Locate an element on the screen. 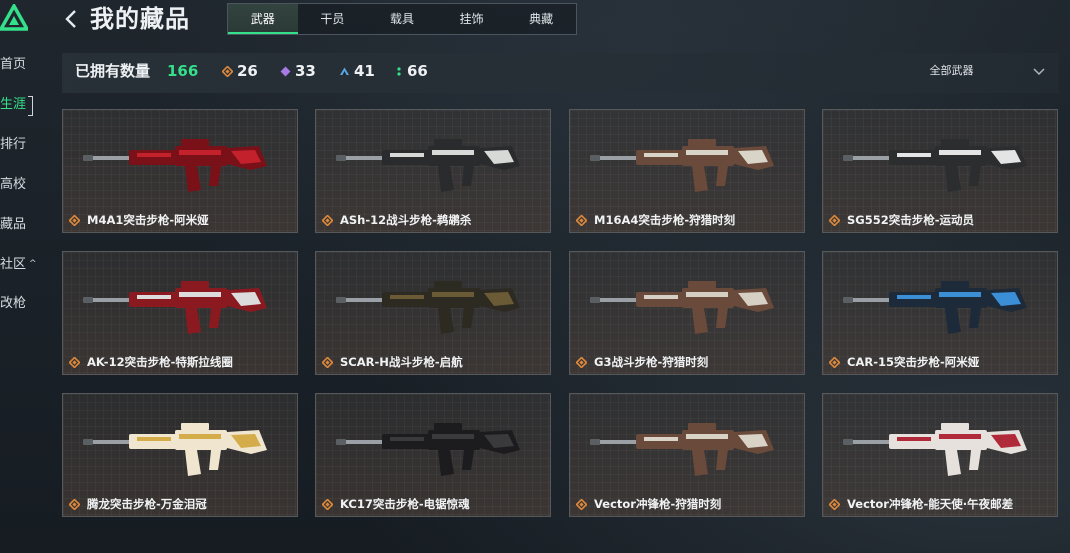 The height and width of the screenshot is (553, 1070). green-rarity-stat: 66 is located at coordinates (411, 71).